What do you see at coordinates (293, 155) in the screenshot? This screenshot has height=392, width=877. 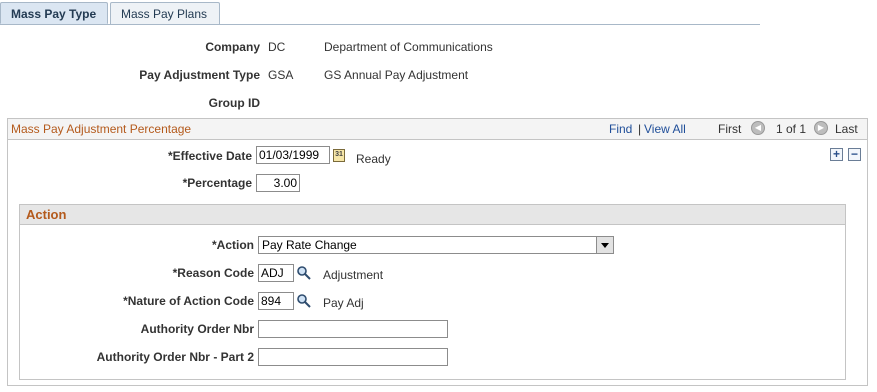 I see `effective-date-input` at bounding box center [293, 155].